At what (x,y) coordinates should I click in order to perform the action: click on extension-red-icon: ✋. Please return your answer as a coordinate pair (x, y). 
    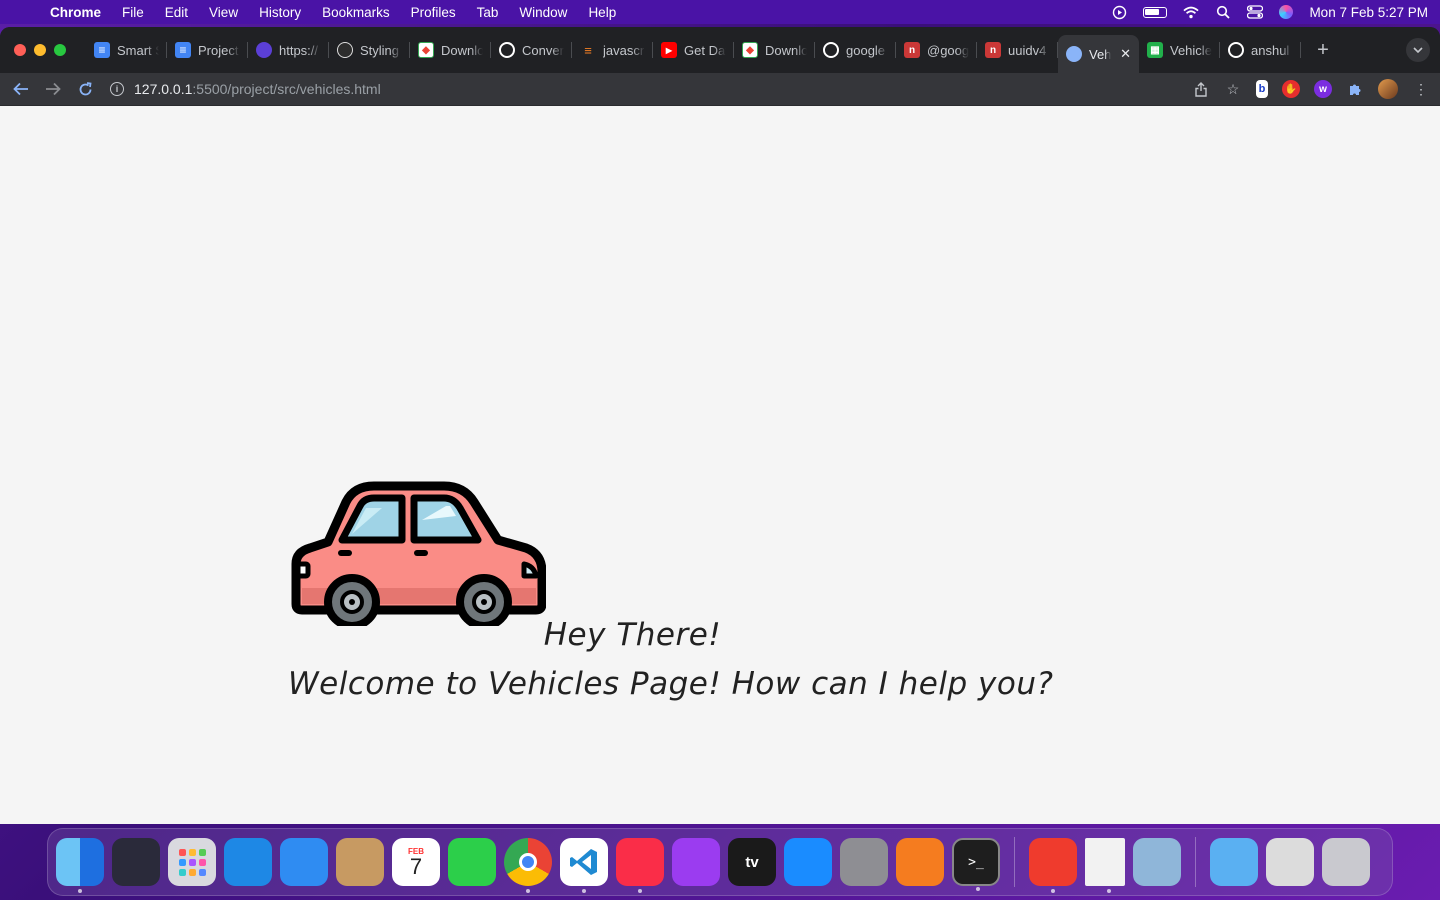
    Looking at the image, I should click on (1291, 89).